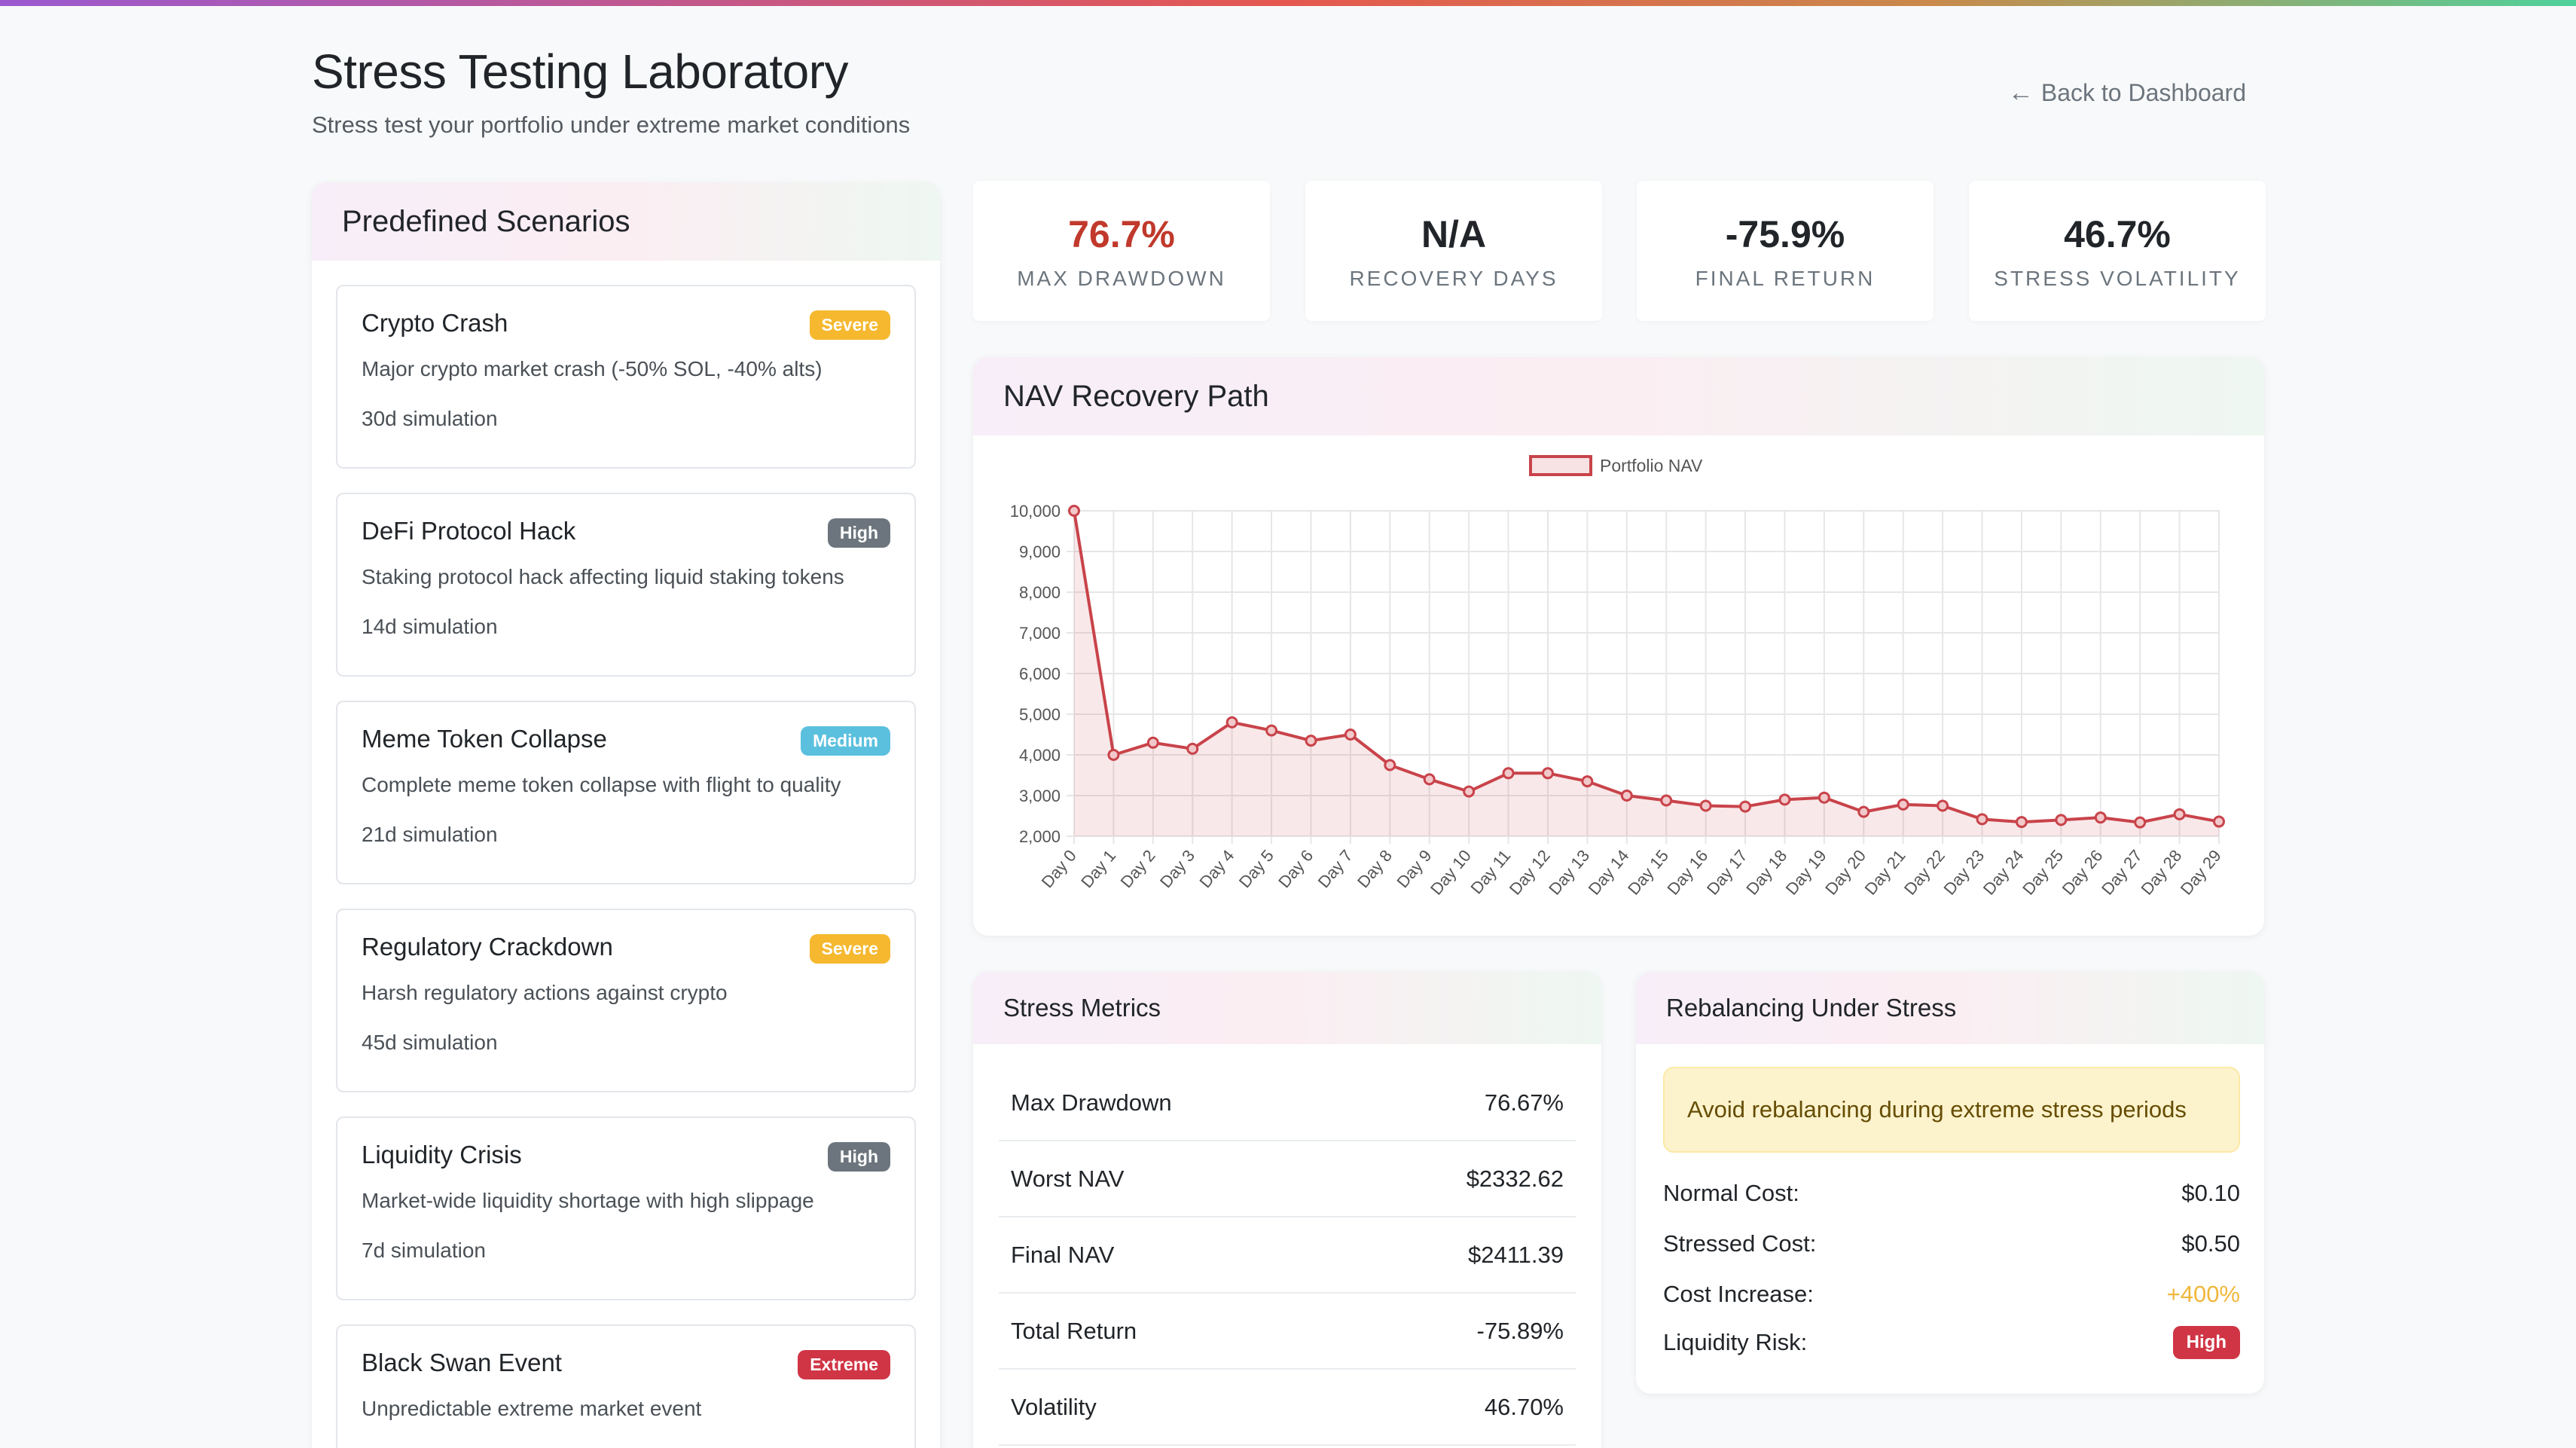 Image resolution: width=2576 pixels, height=1448 pixels. I want to click on y-tick-label: 9,000, so click(1040, 551).